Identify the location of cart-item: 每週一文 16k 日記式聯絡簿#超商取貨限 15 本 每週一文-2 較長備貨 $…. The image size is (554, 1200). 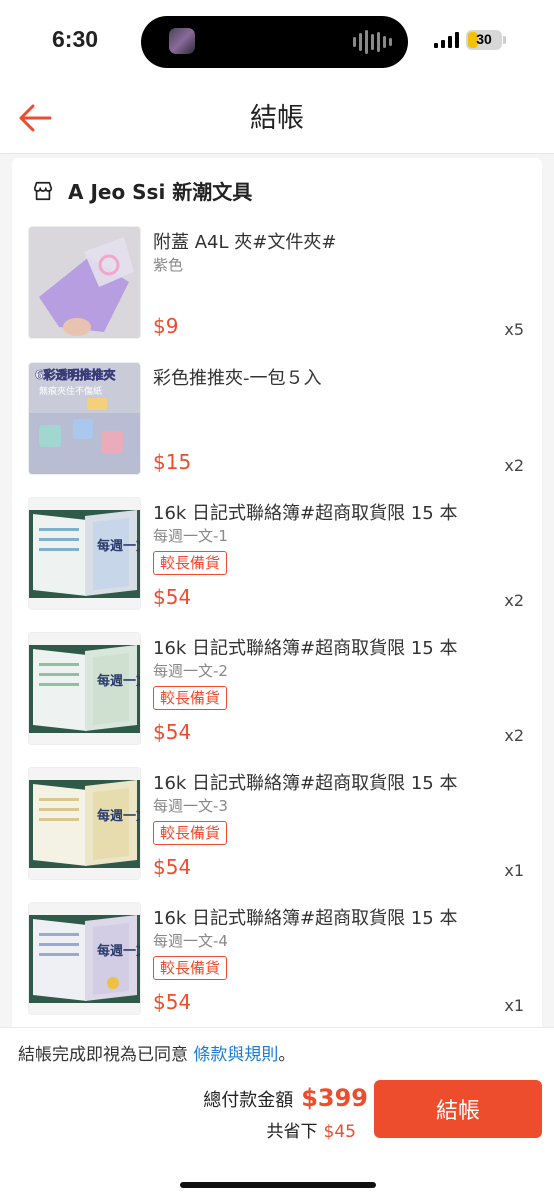
(277, 691).